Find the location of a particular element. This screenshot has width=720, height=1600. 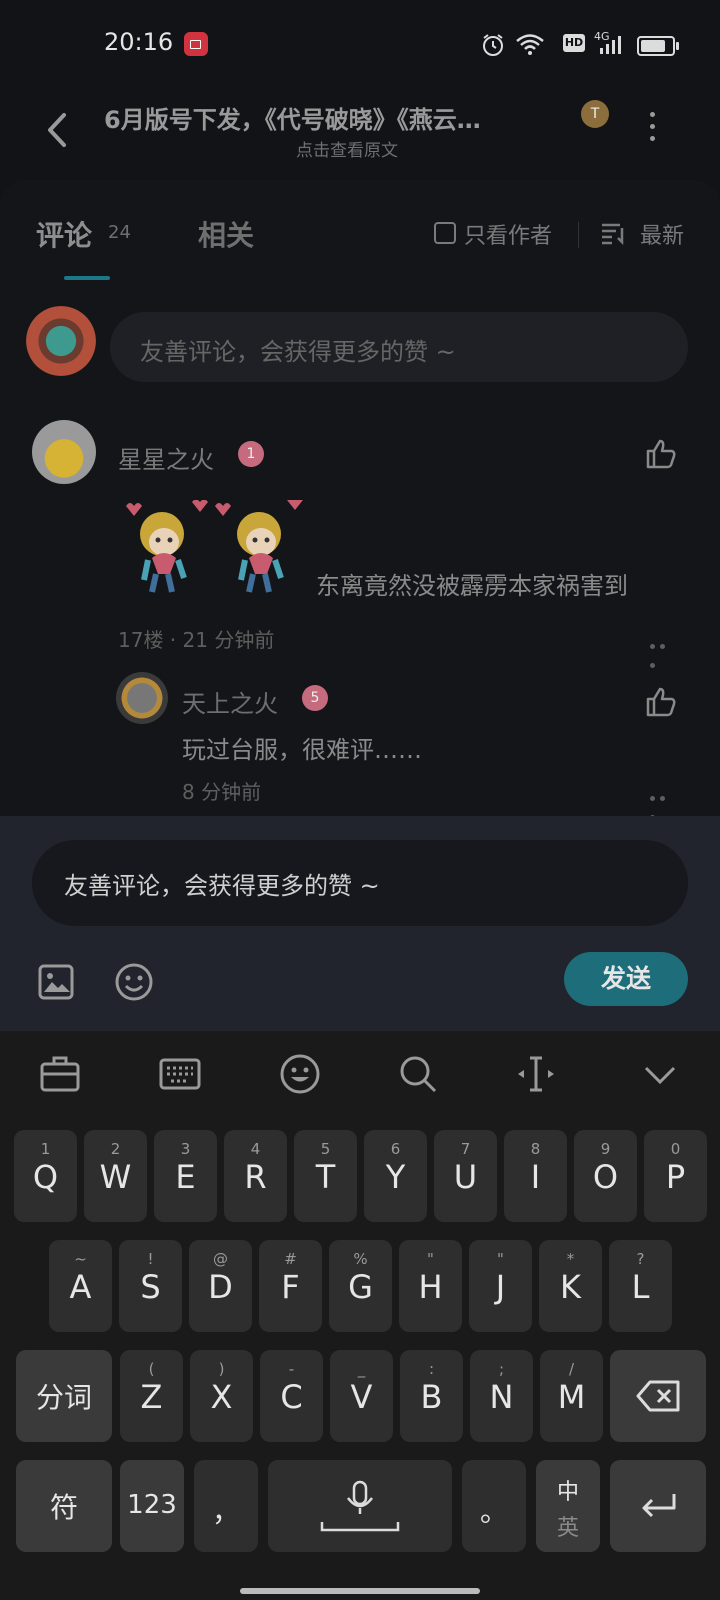

language-switch-key: 中 英 is located at coordinates (568, 1506).